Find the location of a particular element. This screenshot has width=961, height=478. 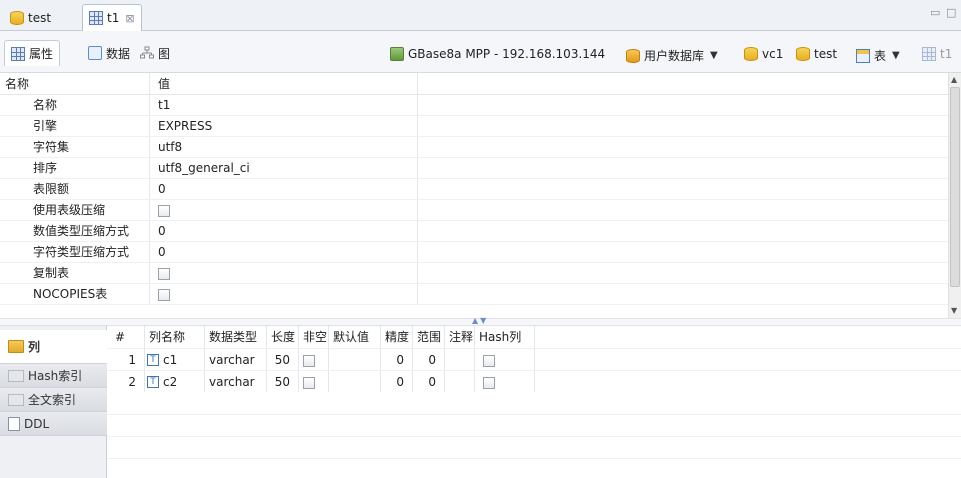

col-header-type: 数据类型 is located at coordinates (236, 337).